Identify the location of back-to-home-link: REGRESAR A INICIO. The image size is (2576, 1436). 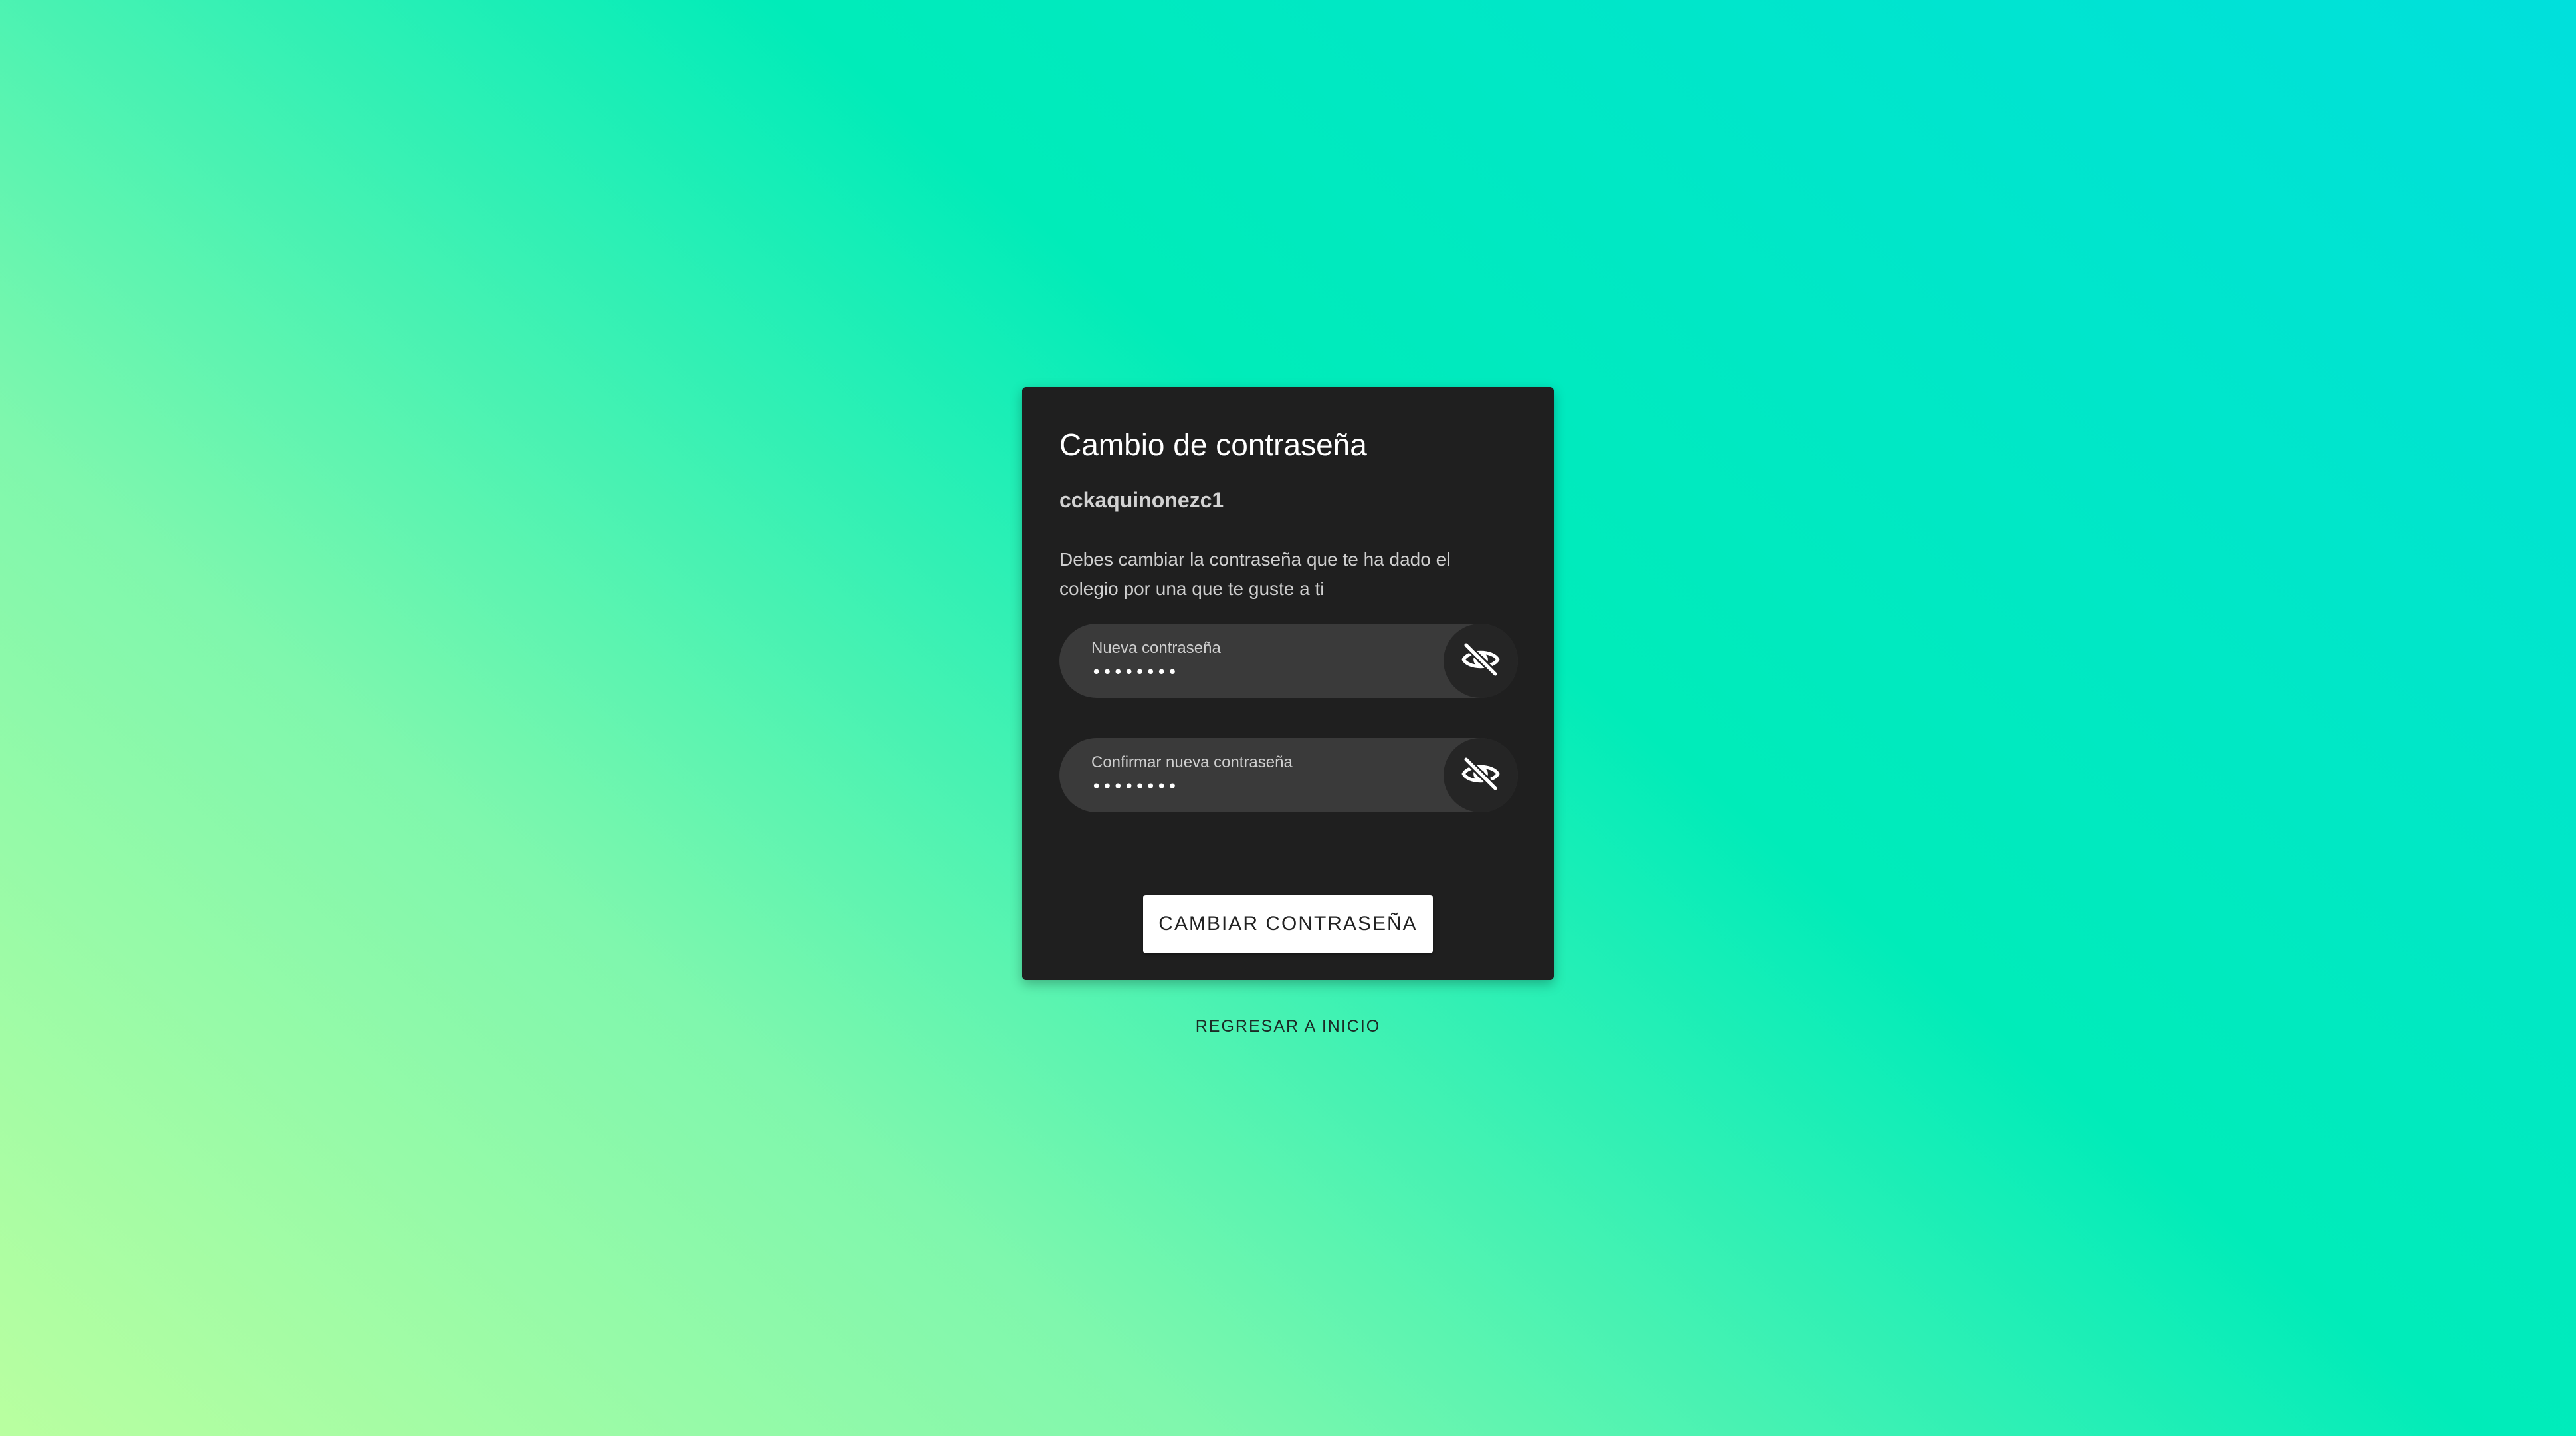
(1288, 1026).